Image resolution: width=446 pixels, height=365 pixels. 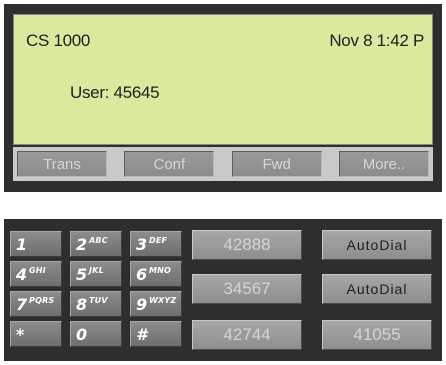 I want to click on dial-key-7: 7 PQRS, so click(x=36, y=304).